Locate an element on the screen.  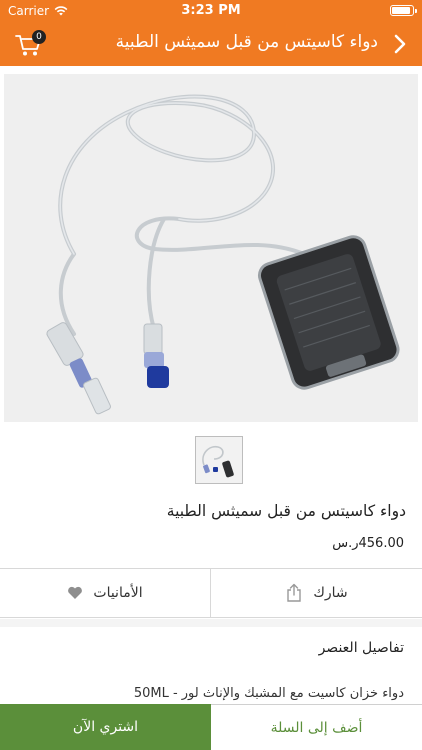
cart-count-badge: 0 is located at coordinates (39, 37).